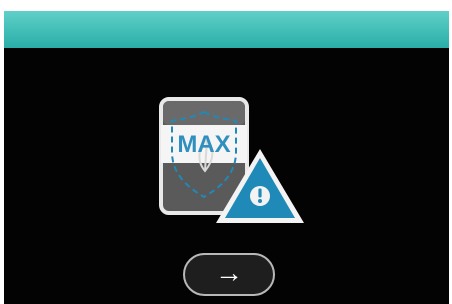  Describe the element at coordinates (231, 160) in the screenshot. I see `max-warning-icon: MAX` at that location.